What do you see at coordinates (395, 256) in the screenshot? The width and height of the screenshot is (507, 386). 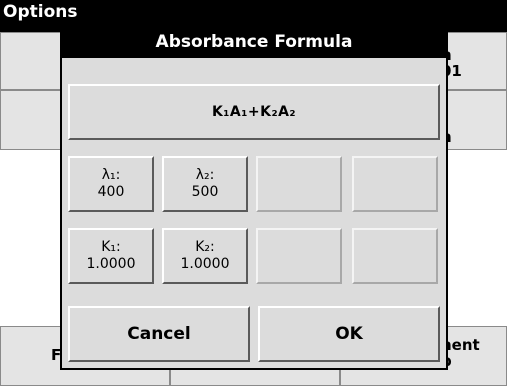 I see `k4-button-empty` at bounding box center [395, 256].